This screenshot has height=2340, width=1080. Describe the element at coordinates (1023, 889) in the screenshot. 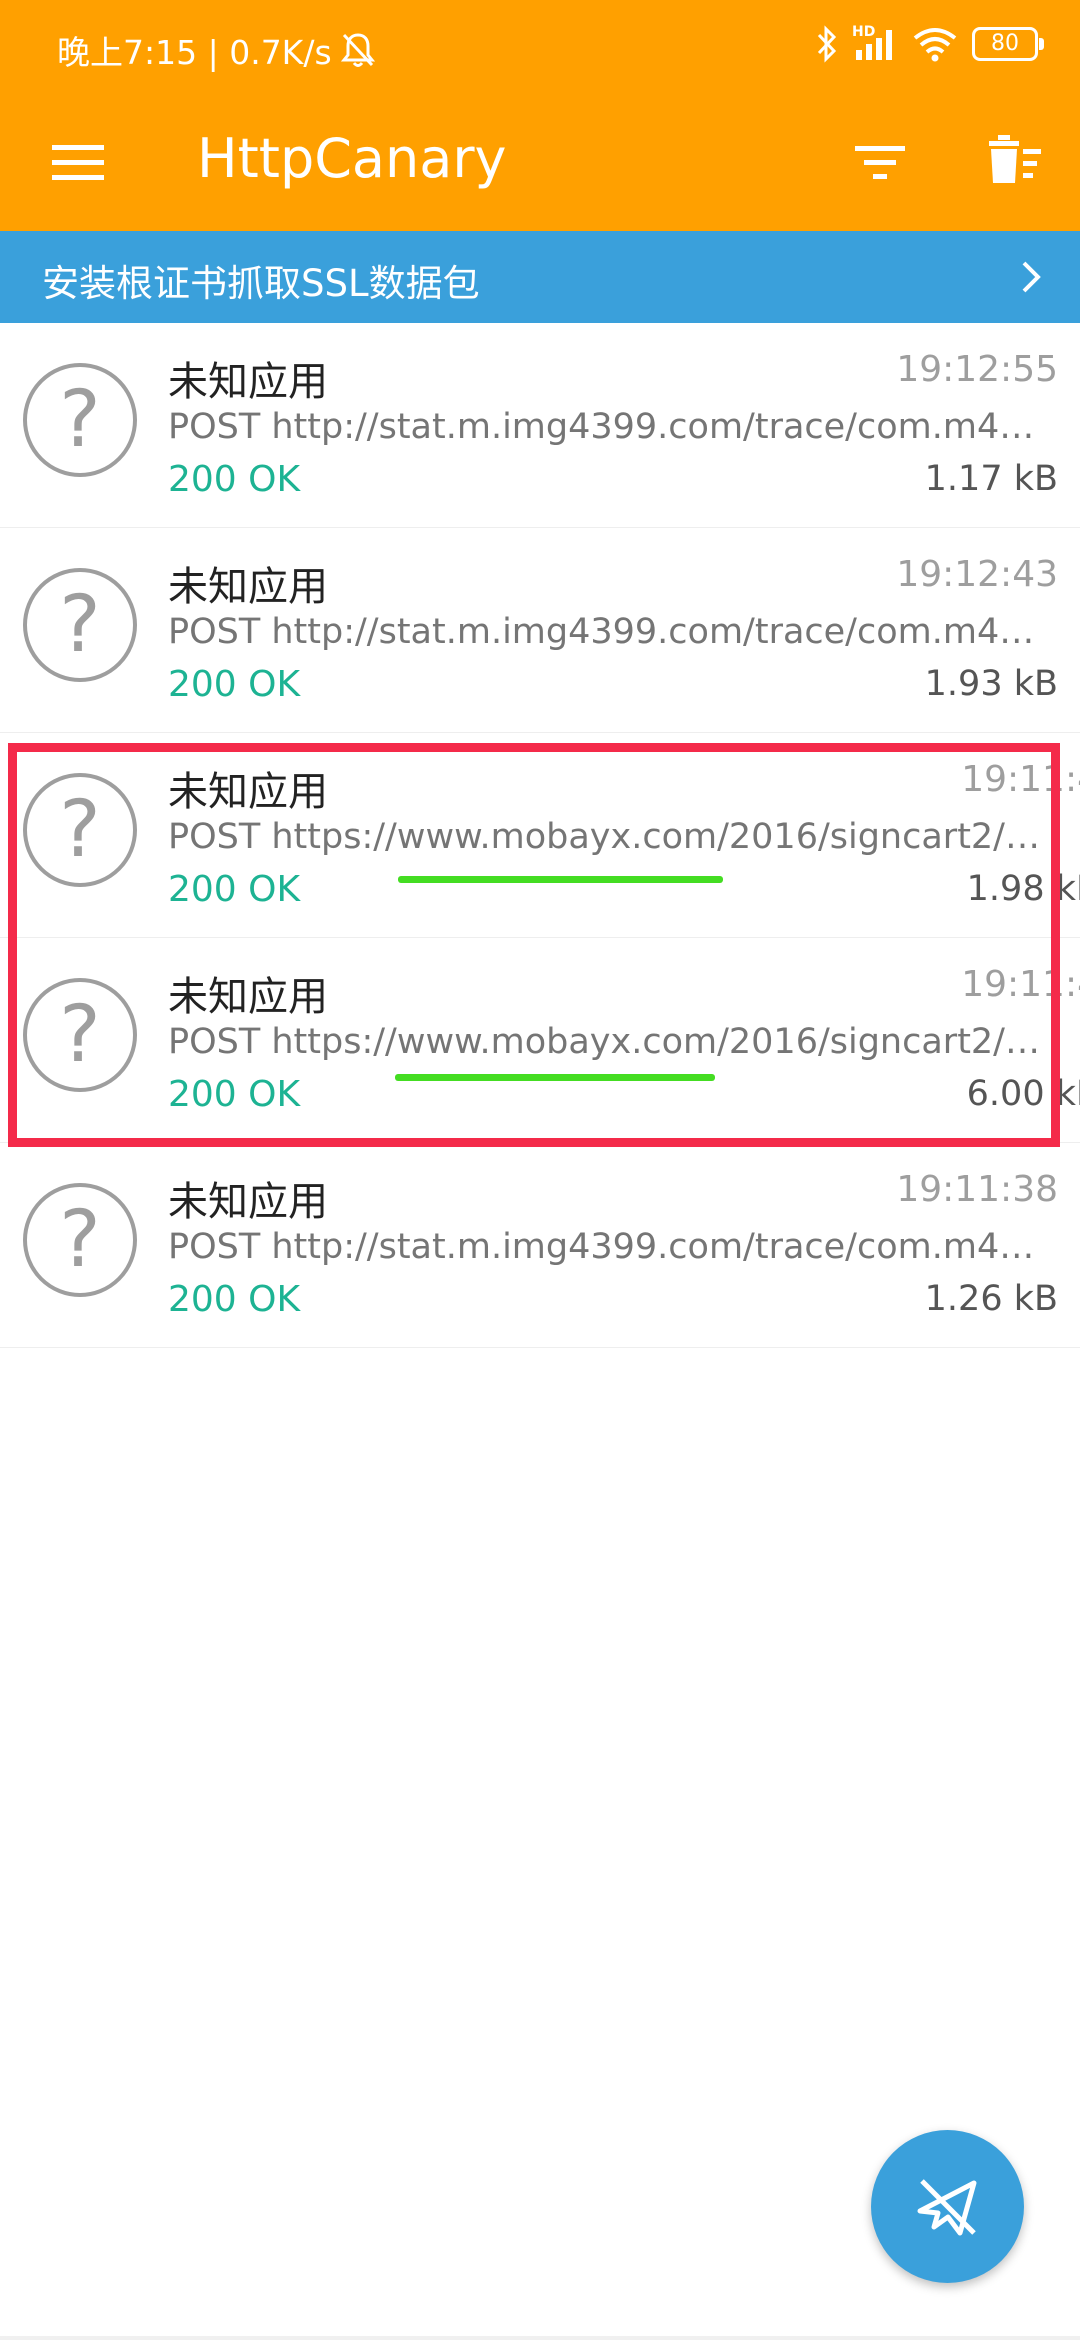

I see `response-size: 1.98 kB` at that location.